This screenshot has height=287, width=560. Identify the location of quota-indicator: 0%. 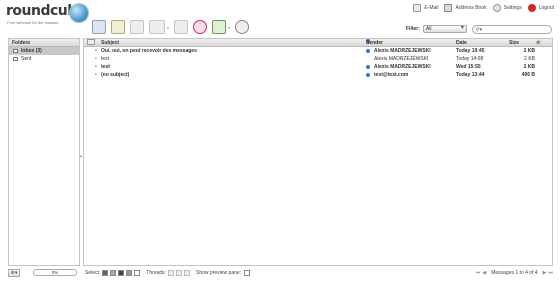
(55, 272).